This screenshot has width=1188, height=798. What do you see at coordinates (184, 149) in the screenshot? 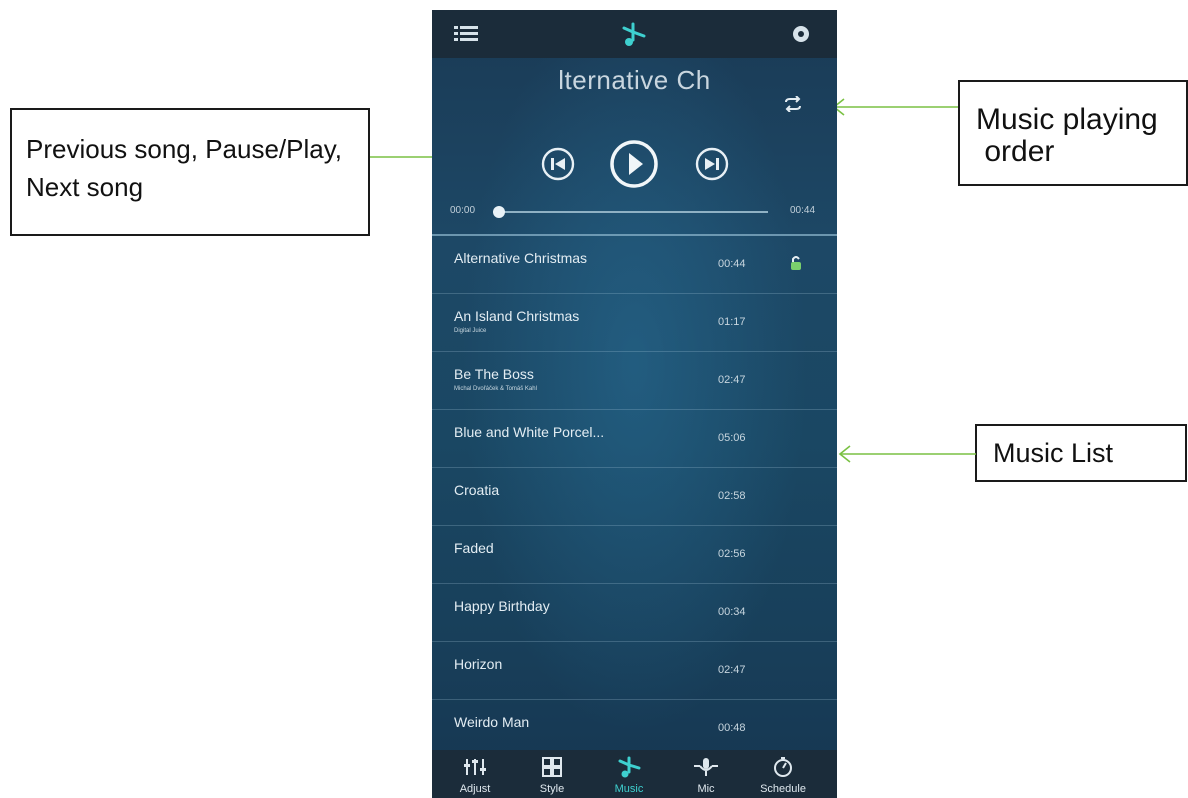
I see `controls-callout-line1: Previous song, Pause/Play,` at bounding box center [184, 149].